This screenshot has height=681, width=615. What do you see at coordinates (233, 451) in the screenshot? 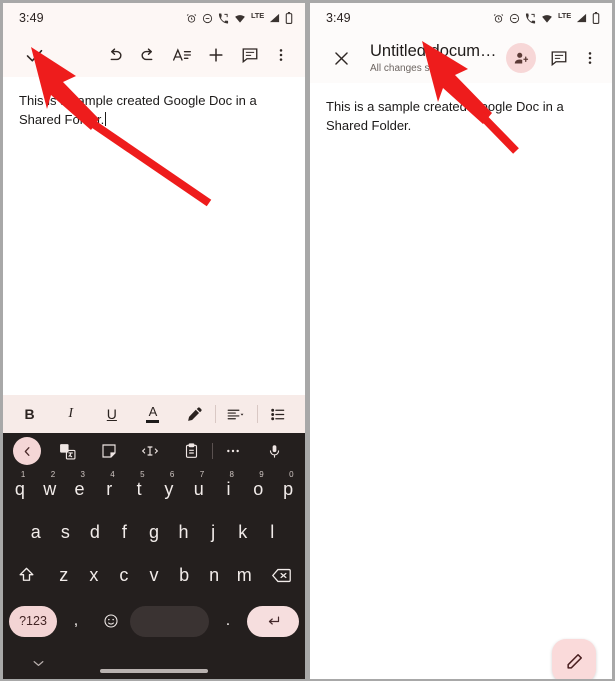
I see `more-options-icon` at bounding box center [233, 451].